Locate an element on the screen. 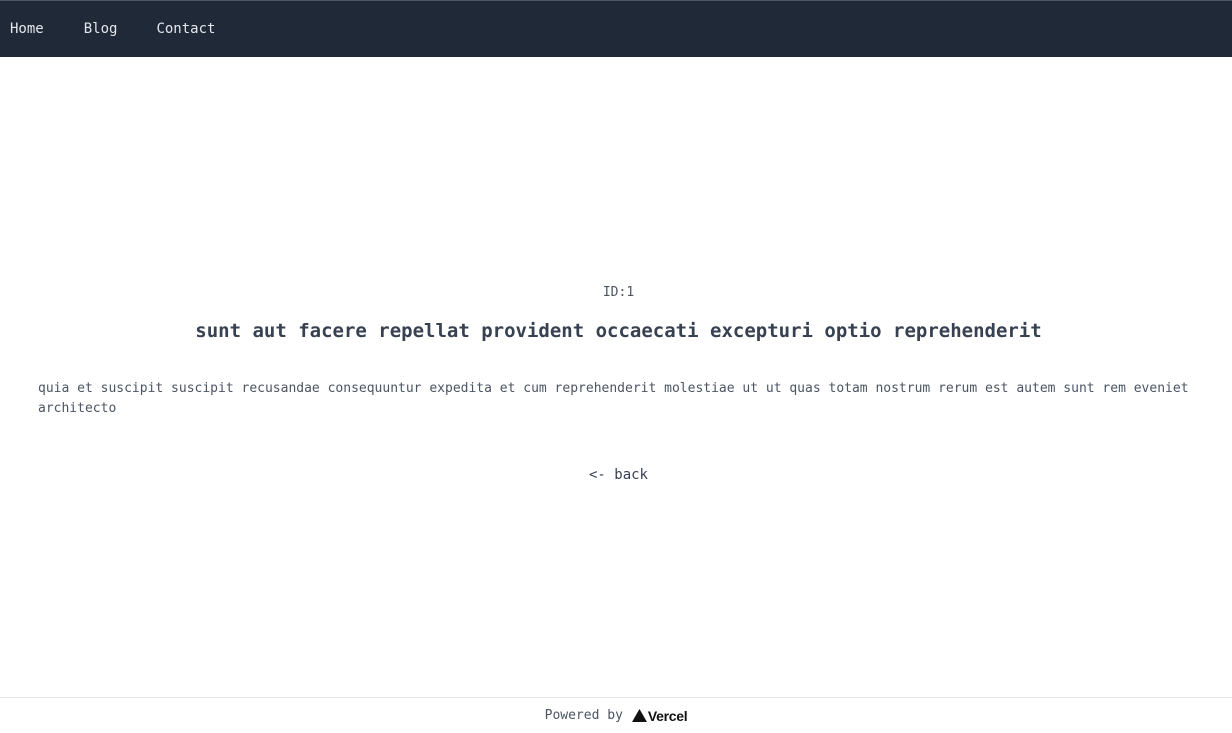  vercel-link: Vercel is located at coordinates (657, 715).